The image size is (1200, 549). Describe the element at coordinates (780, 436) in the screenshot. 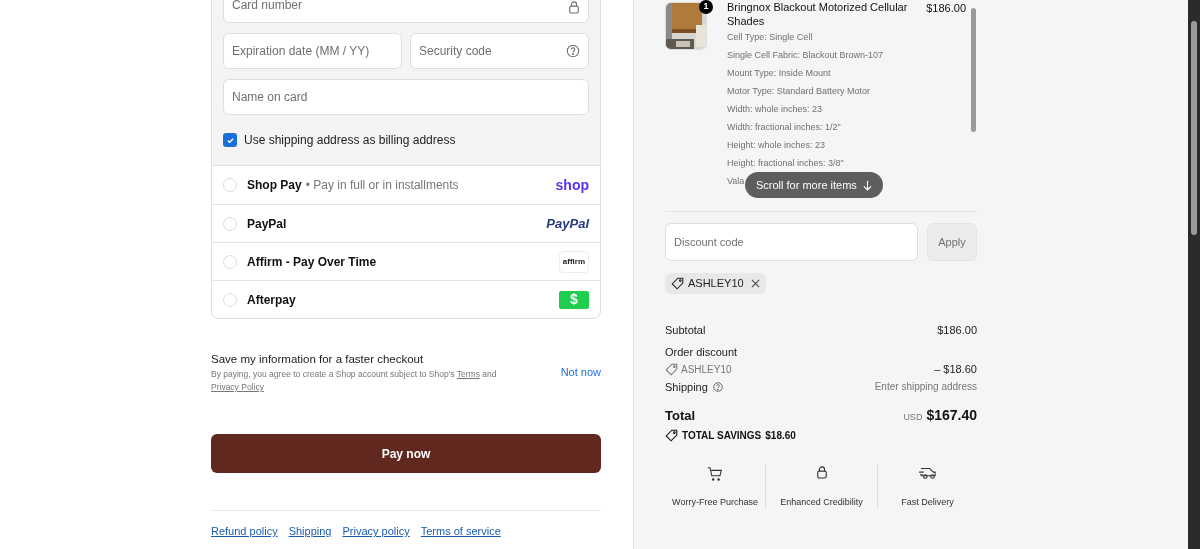

I see `savings-value: $18.60` at that location.